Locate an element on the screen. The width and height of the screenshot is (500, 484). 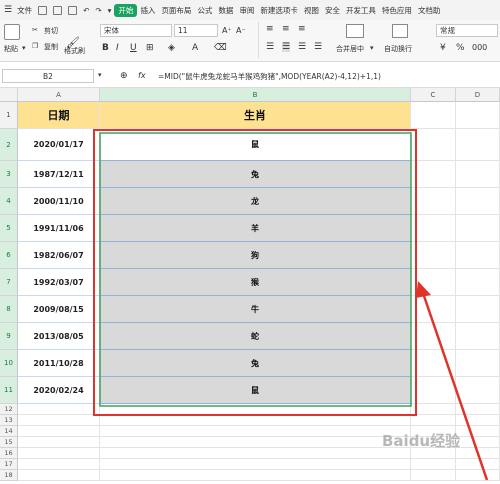
red-arrow-head is located at coordinates (423, 289).